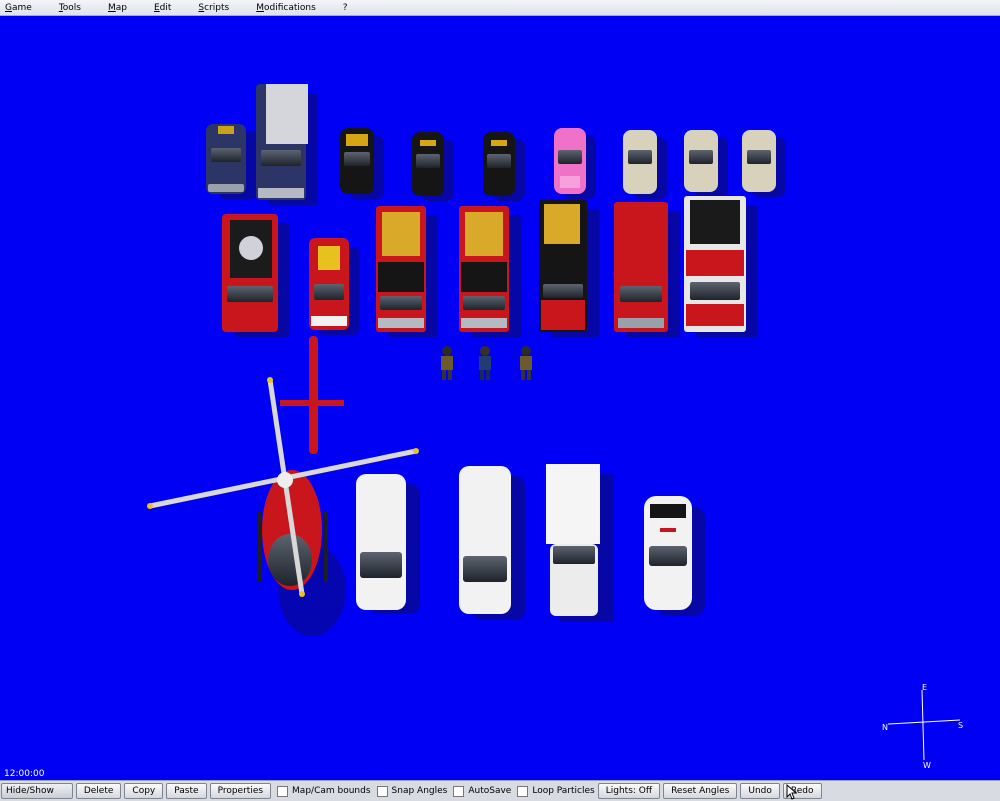  I want to click on compass-west-label: W, so click(927, 765).